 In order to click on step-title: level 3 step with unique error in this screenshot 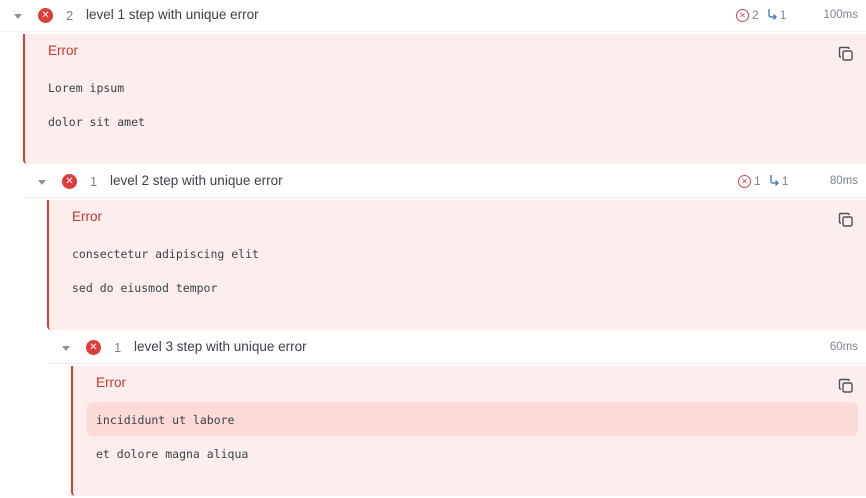, I will do `click(220, 346)`.